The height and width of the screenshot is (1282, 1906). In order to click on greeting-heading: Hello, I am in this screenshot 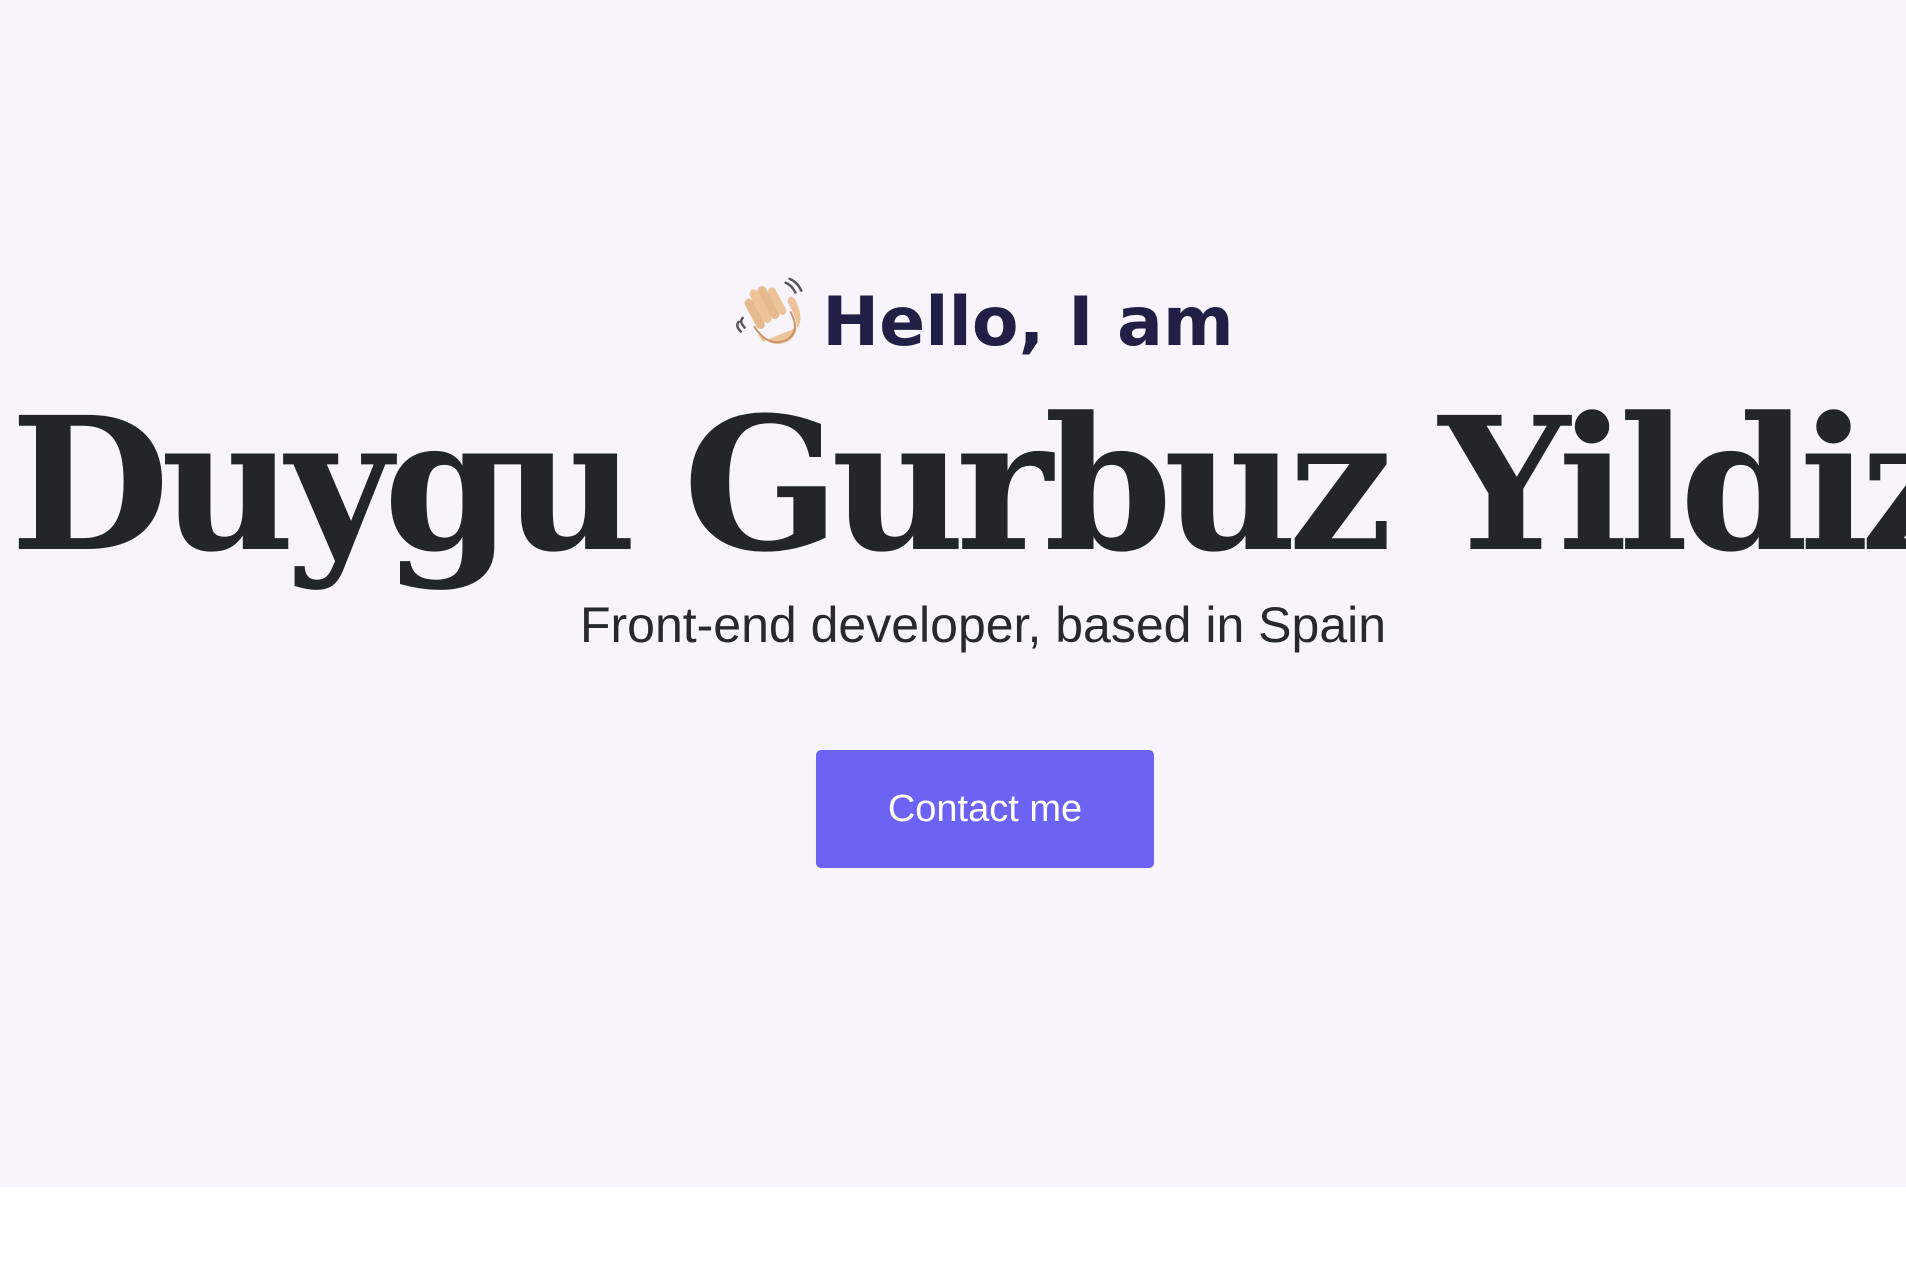, I will do `click(953, 321)`.